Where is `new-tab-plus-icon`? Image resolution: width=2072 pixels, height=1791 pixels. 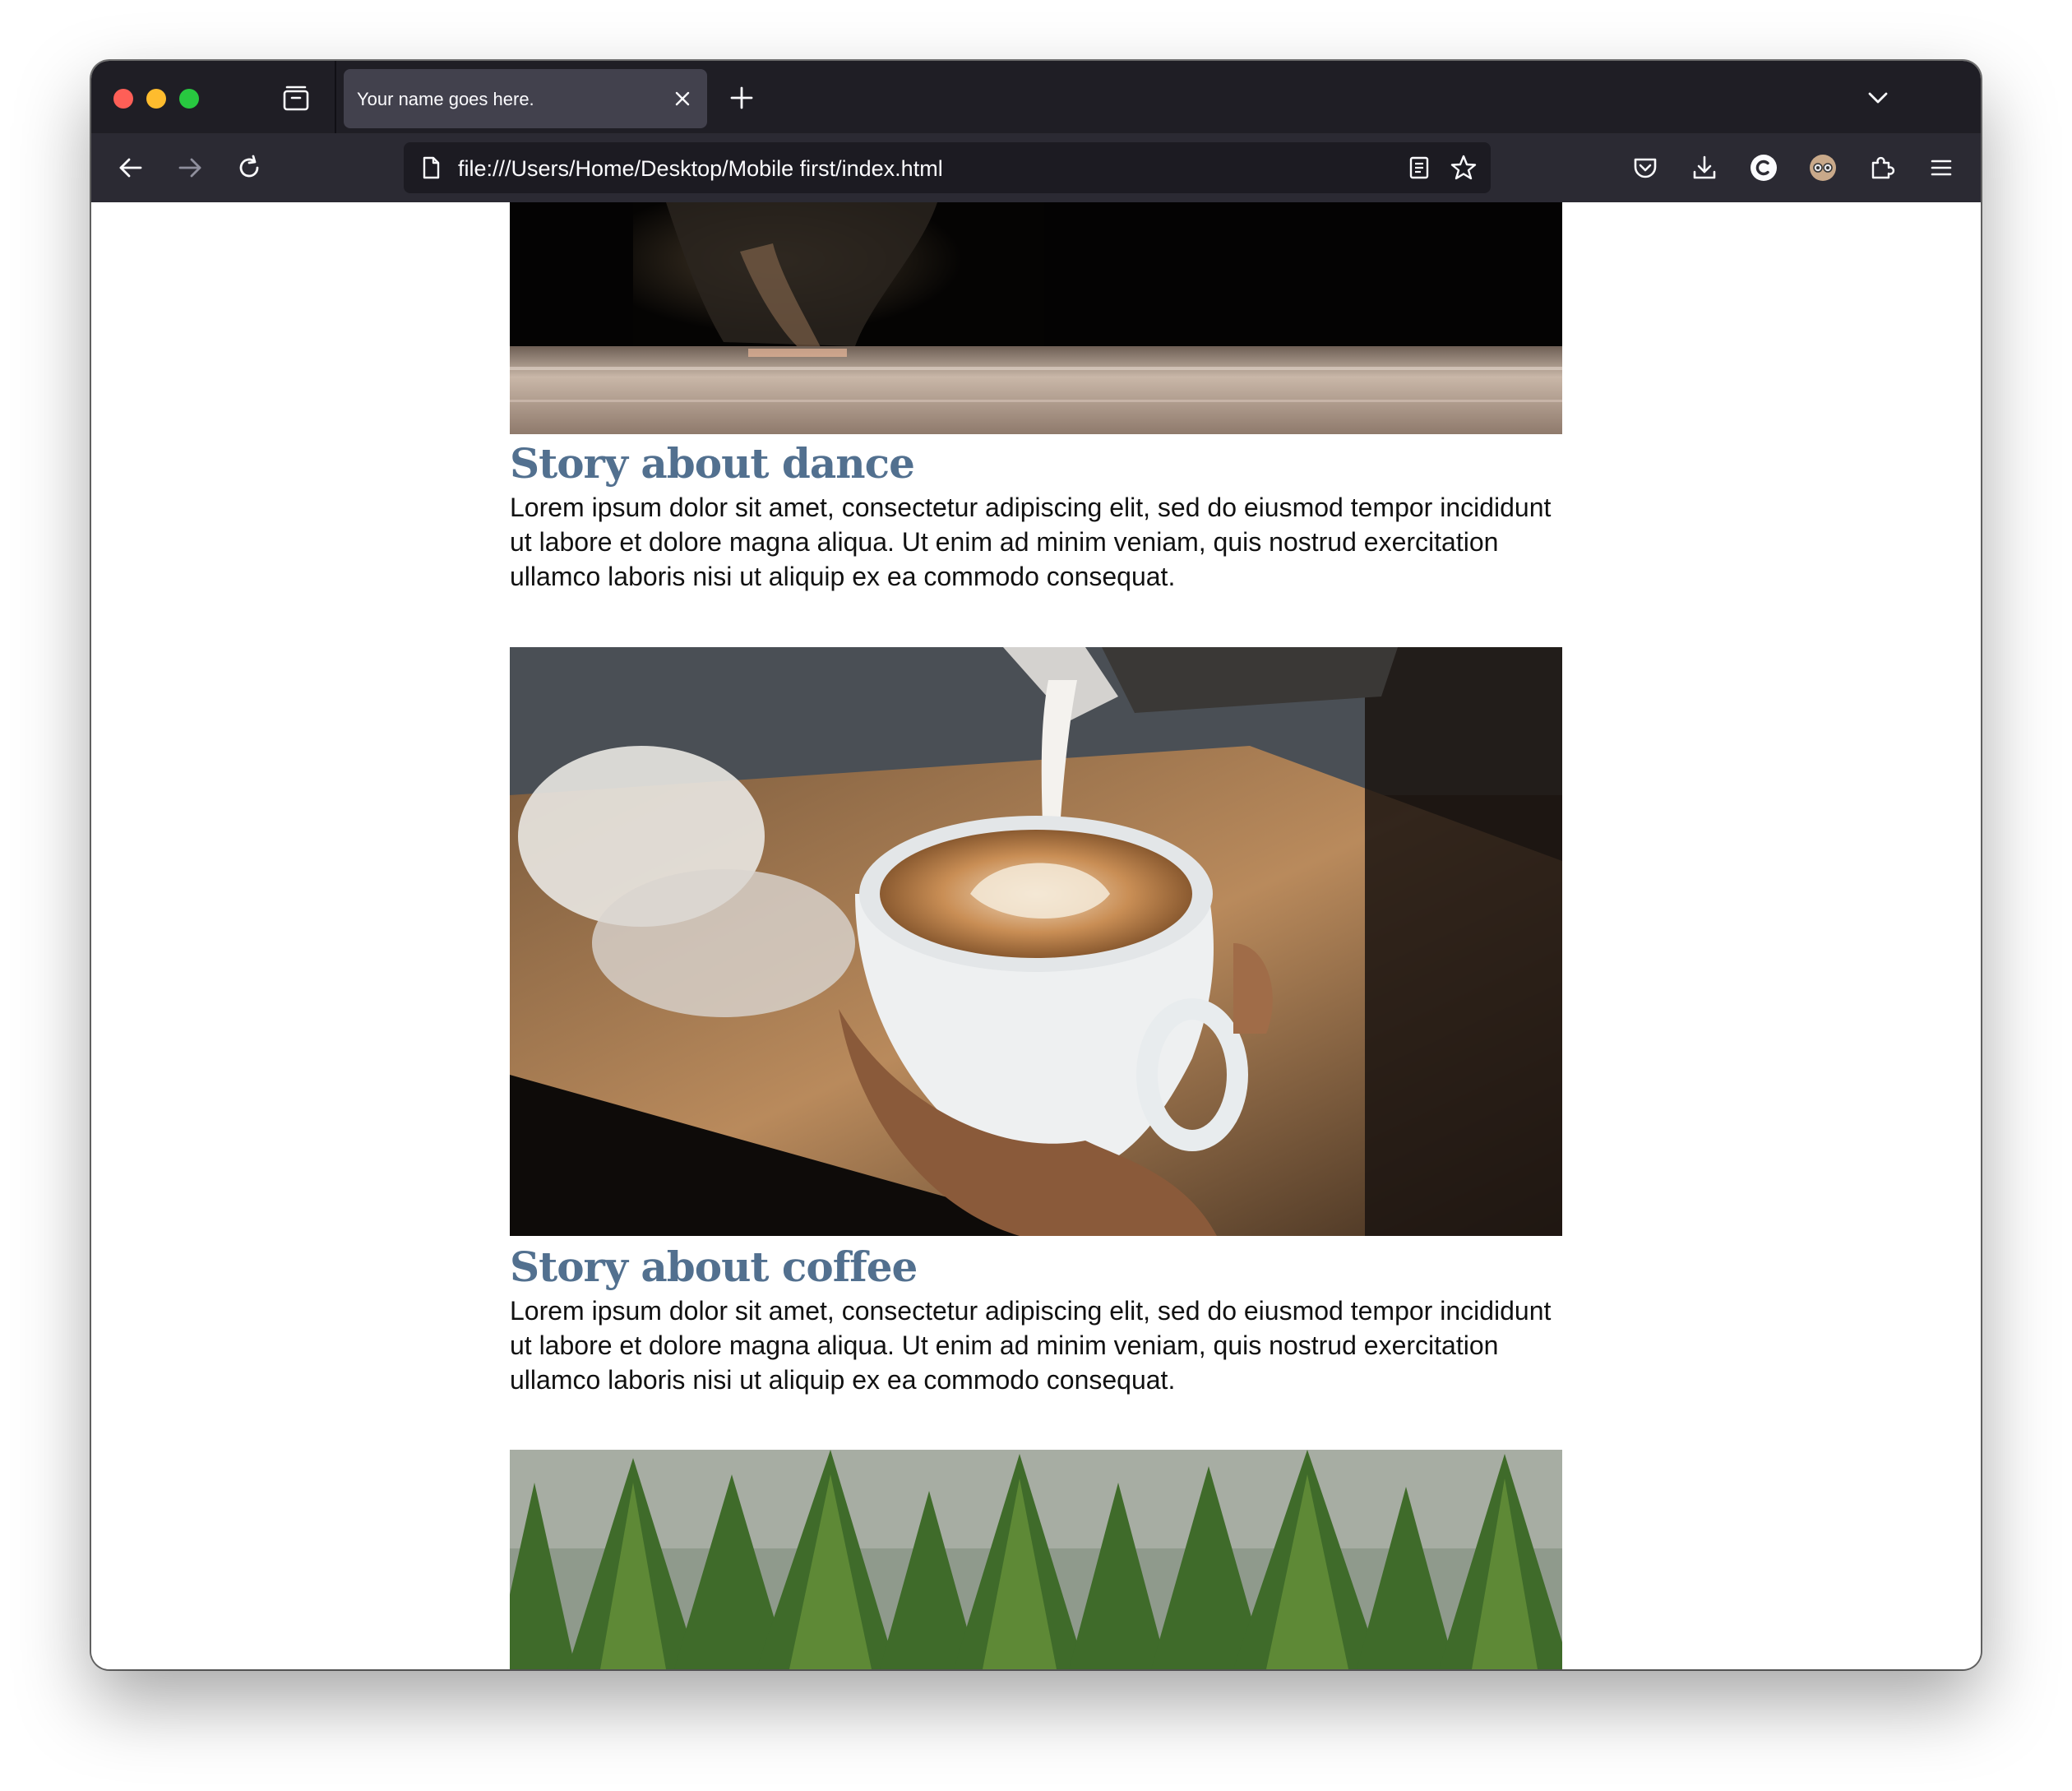
new-tab-plus-icon is located at coordinates (741, 98).